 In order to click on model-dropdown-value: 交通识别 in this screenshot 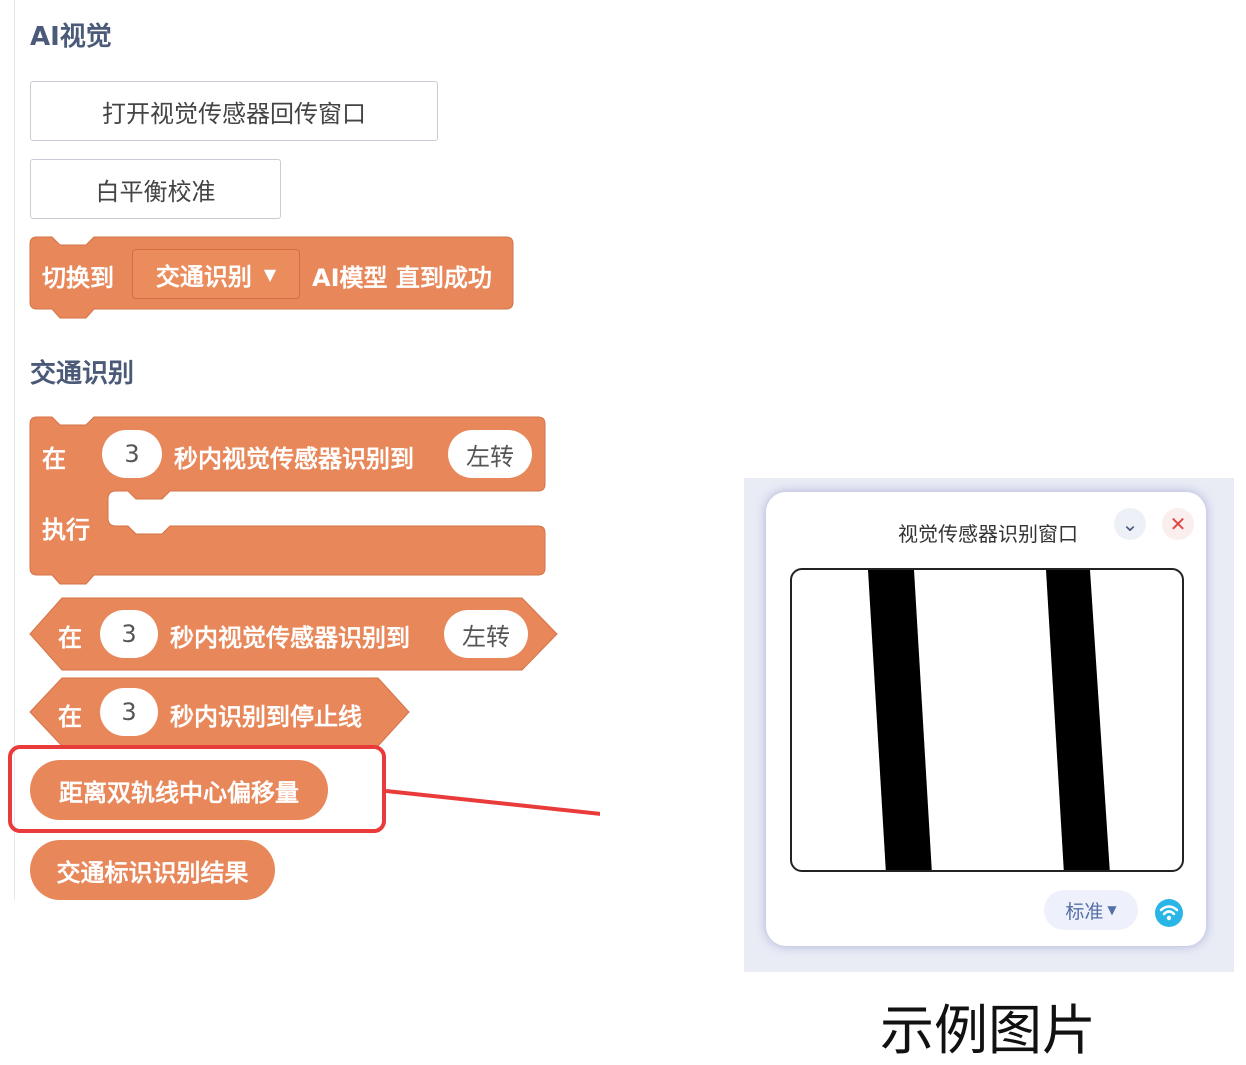, I will do `click(203, 276)`.